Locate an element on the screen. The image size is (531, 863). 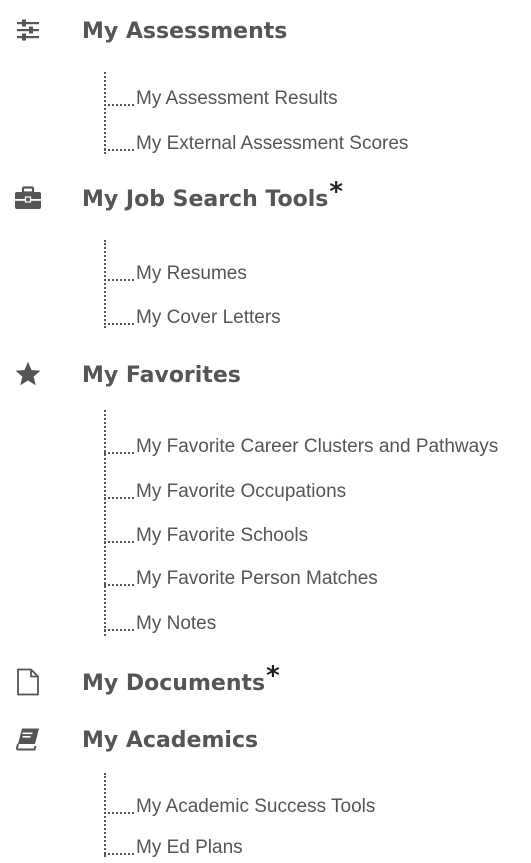
list-item: My Academic Success Tools is located at coordinates (239, 807).